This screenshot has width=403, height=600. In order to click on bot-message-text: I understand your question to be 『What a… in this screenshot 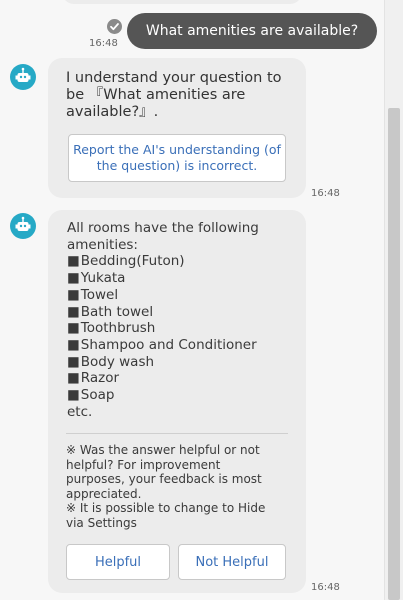, I will do `click(174, 95)`.